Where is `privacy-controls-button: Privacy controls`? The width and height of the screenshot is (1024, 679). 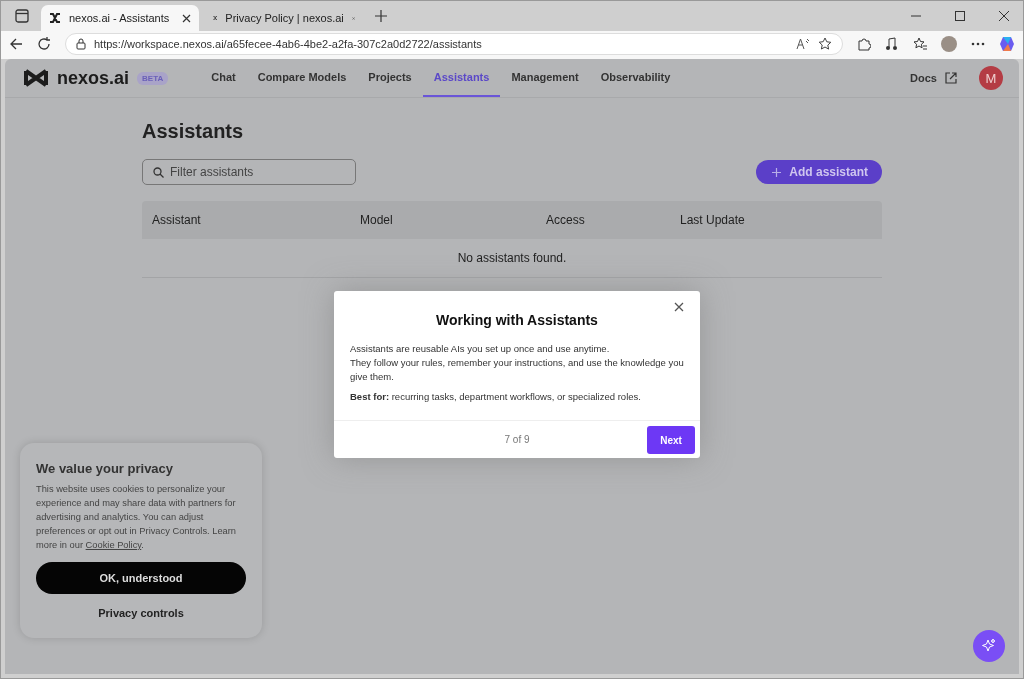
privacy-controls-button: Privacy controls is located at coordinates (141, 613).